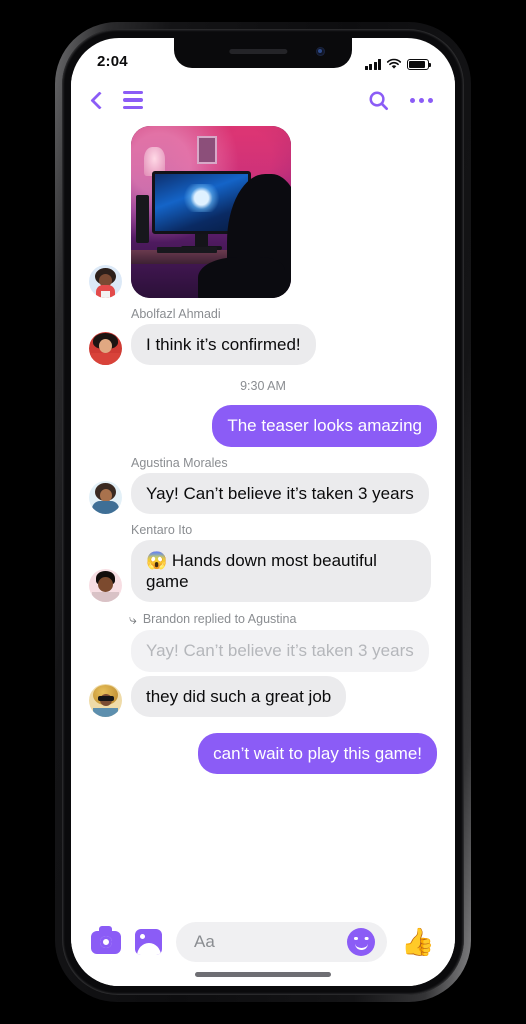  What do you see at coordinates (361, 942) in the screenshot?
I see `smiley-icon` at bounding box center [361, 942].